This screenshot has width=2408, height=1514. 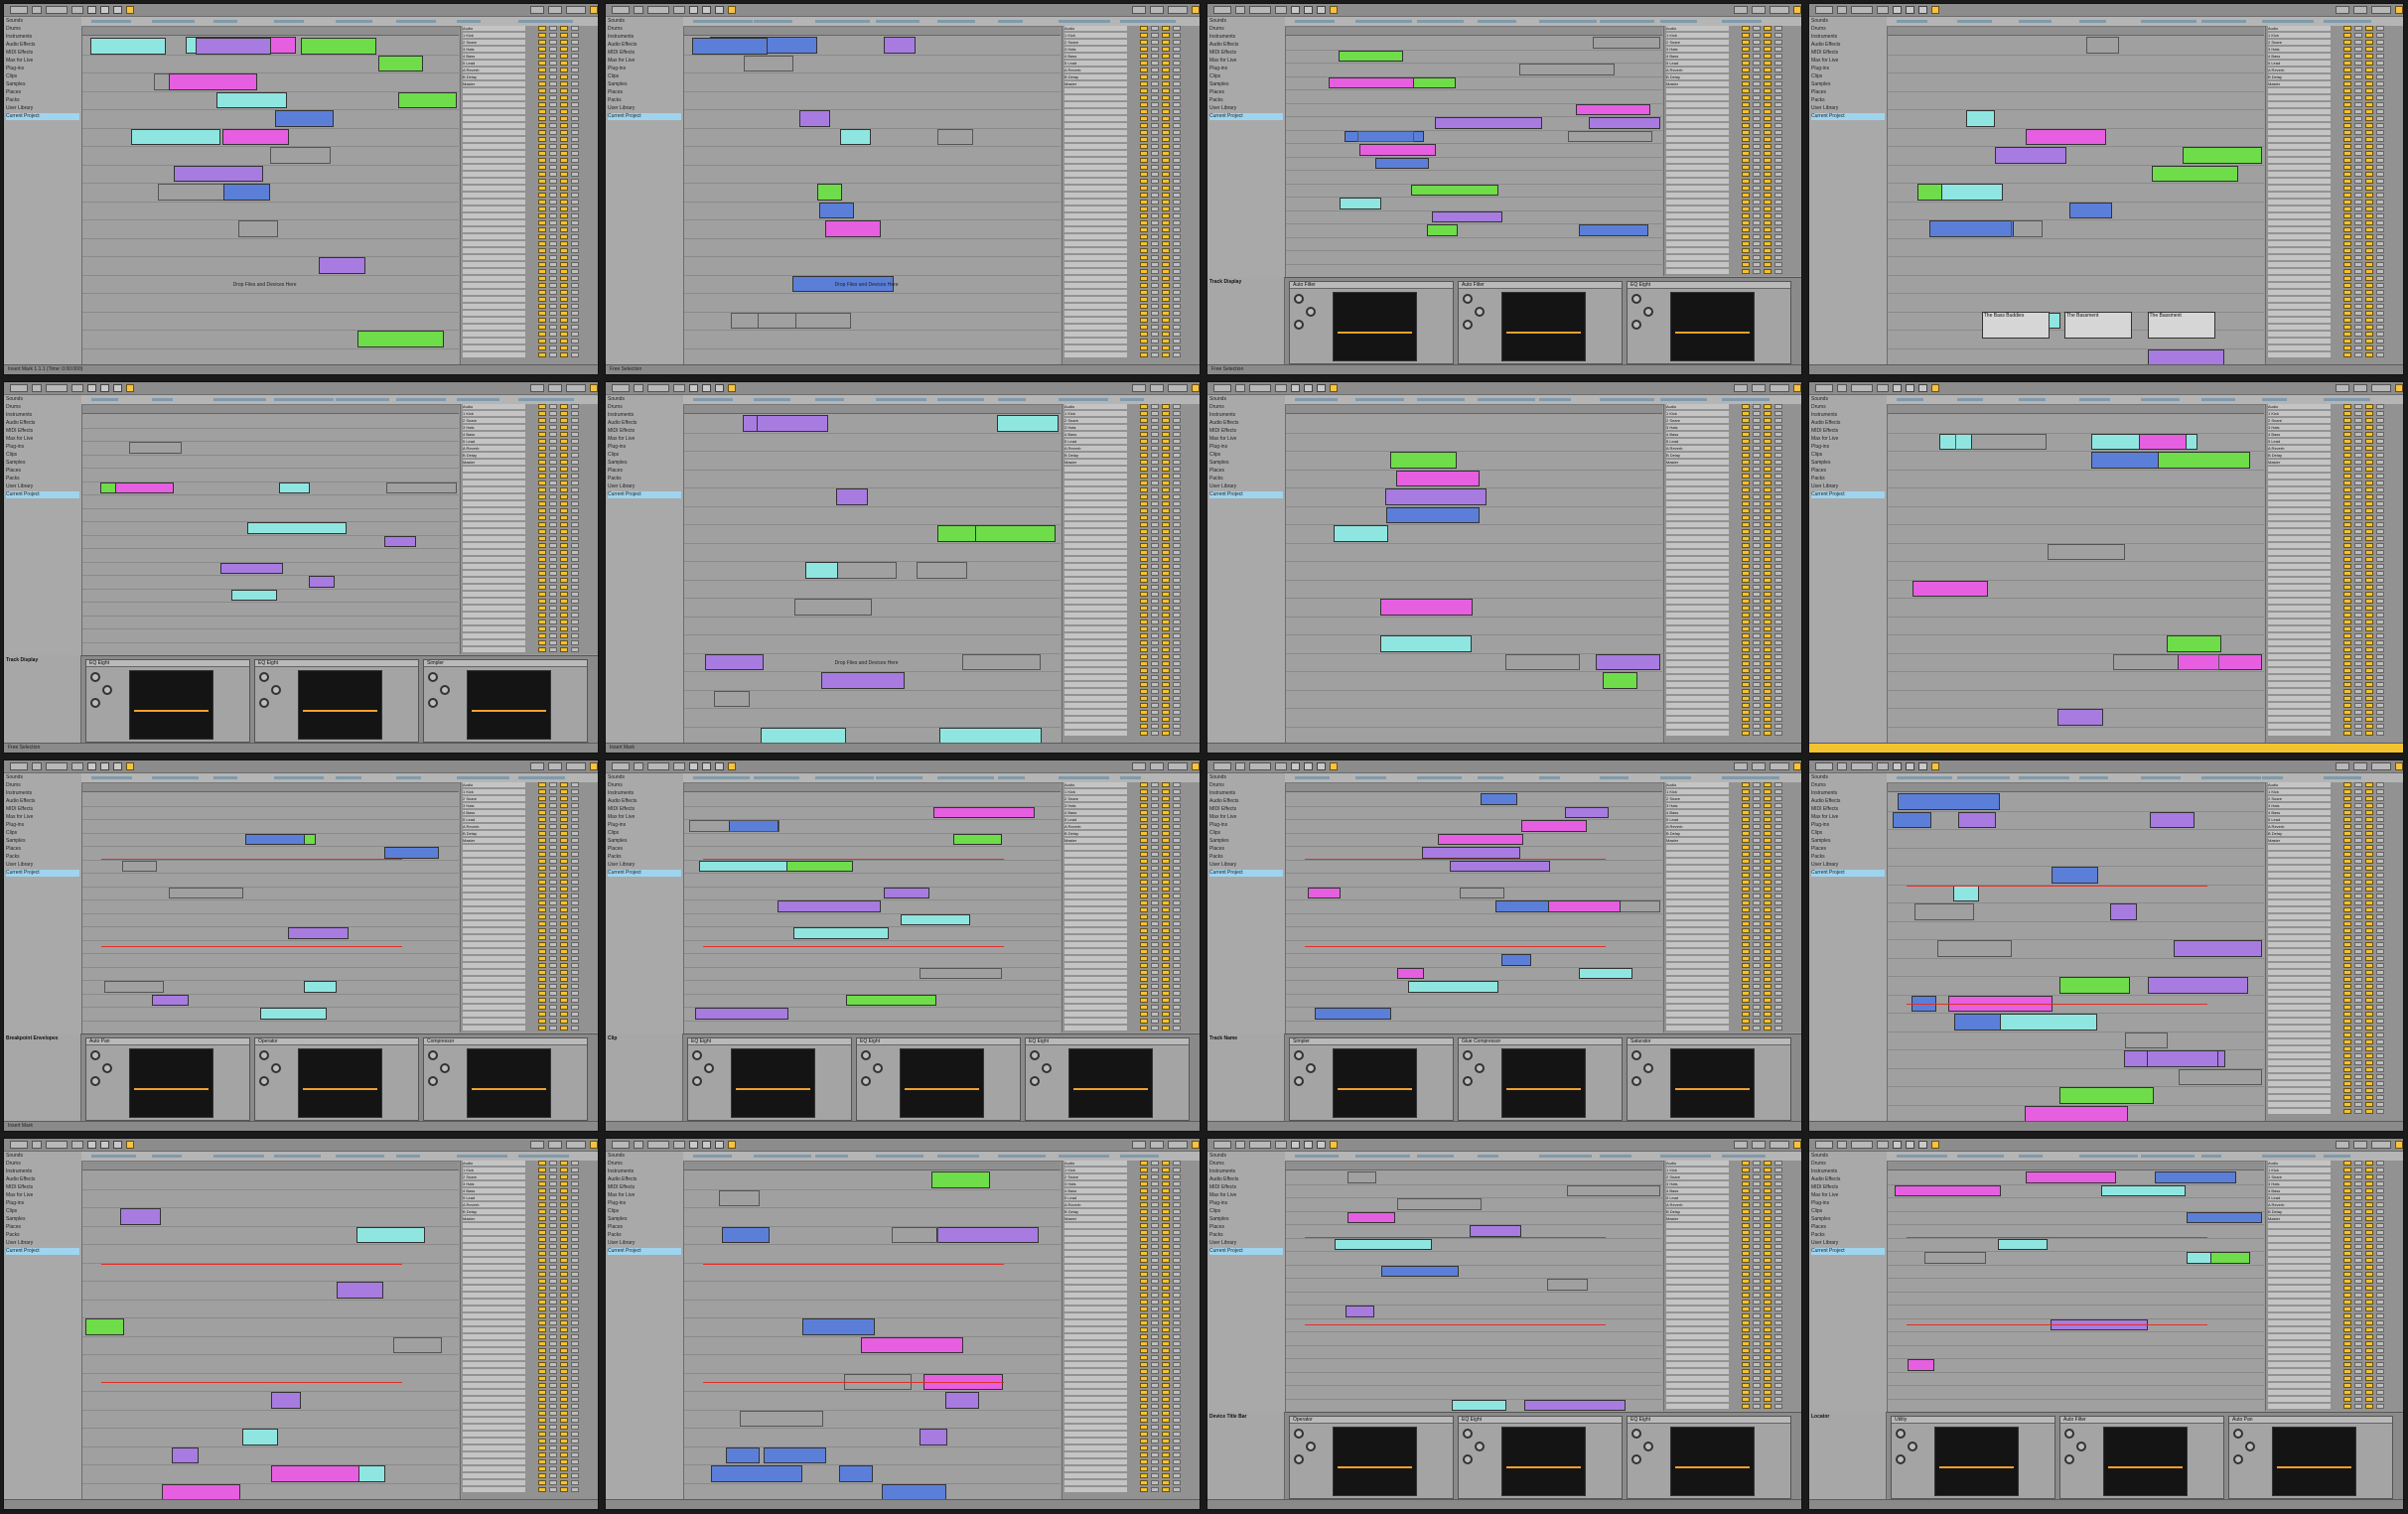 I want to click on record-button, so click(x=117, y=1145).